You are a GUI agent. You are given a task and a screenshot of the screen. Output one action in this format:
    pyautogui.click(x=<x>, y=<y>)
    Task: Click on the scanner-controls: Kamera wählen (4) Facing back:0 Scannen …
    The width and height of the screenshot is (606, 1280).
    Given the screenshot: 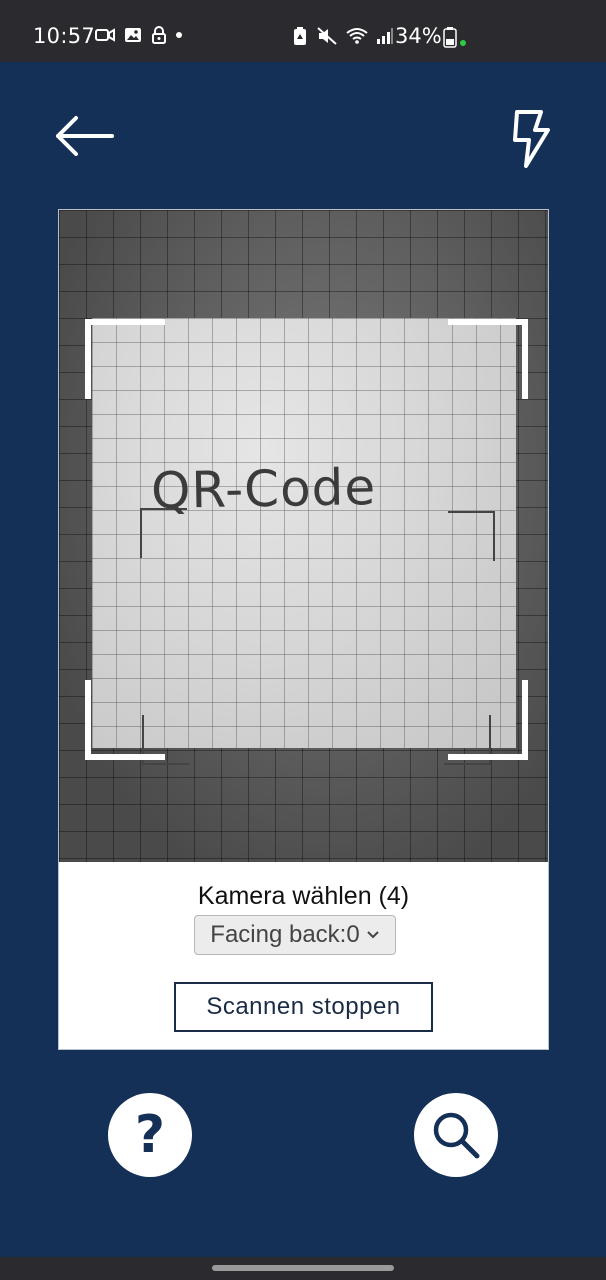 What is the action you would take?
    pyautogui.click(x=303, y=955)
    